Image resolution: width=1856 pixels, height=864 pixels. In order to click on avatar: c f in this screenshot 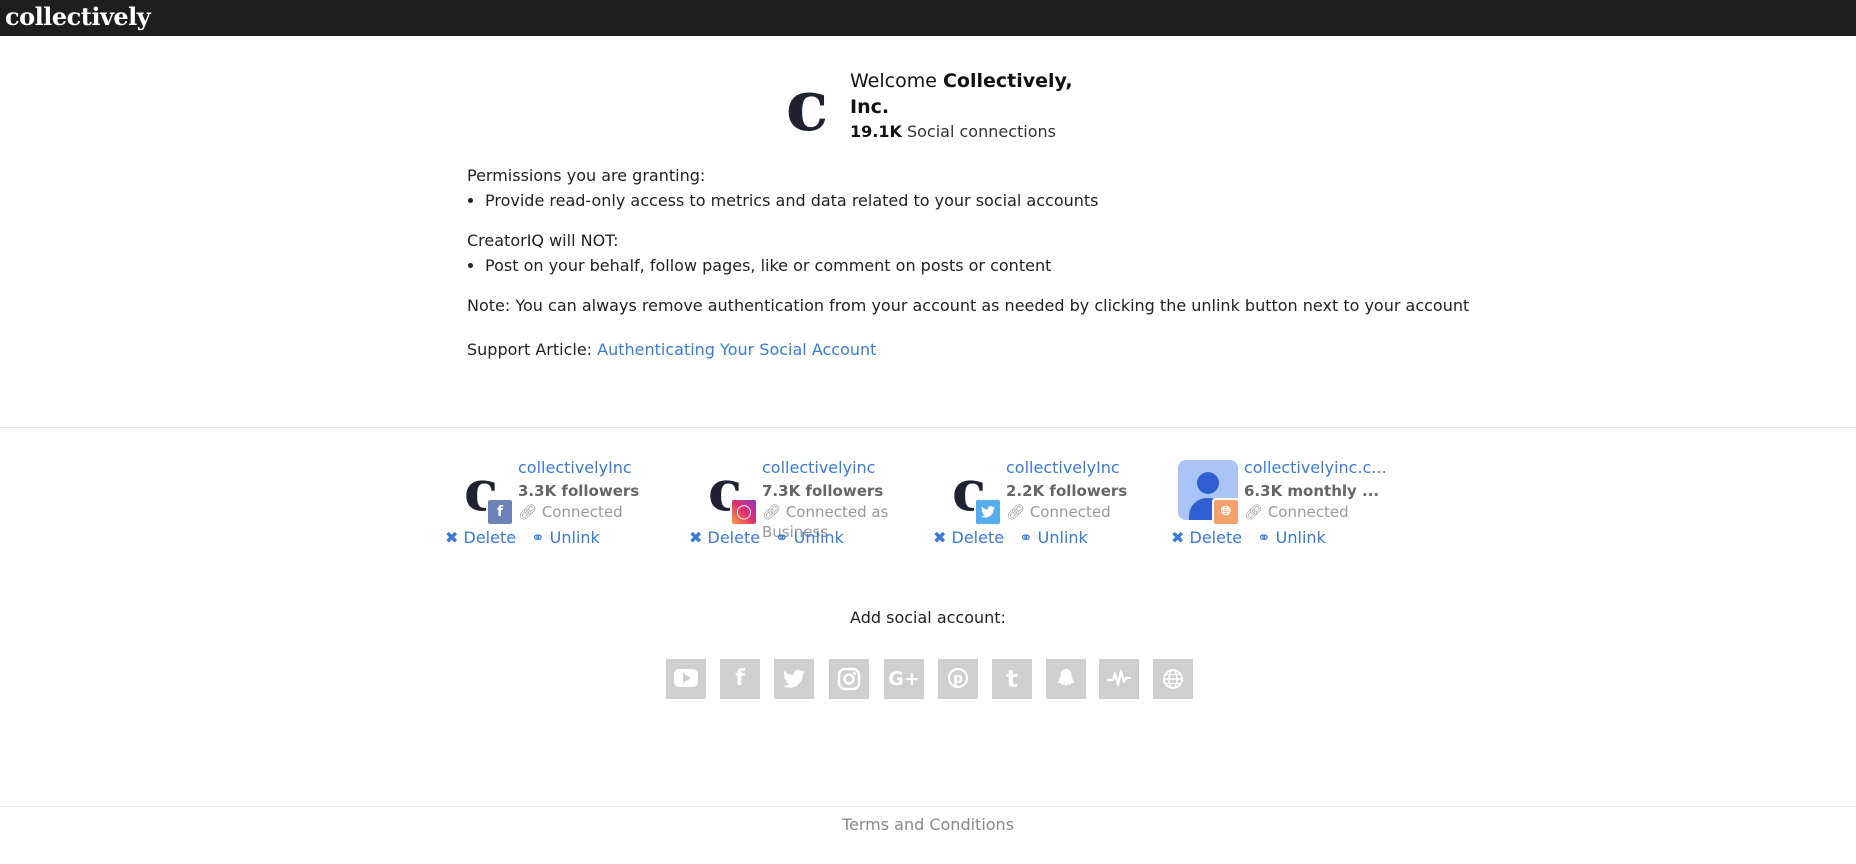, I will do `click(483, 493)`.